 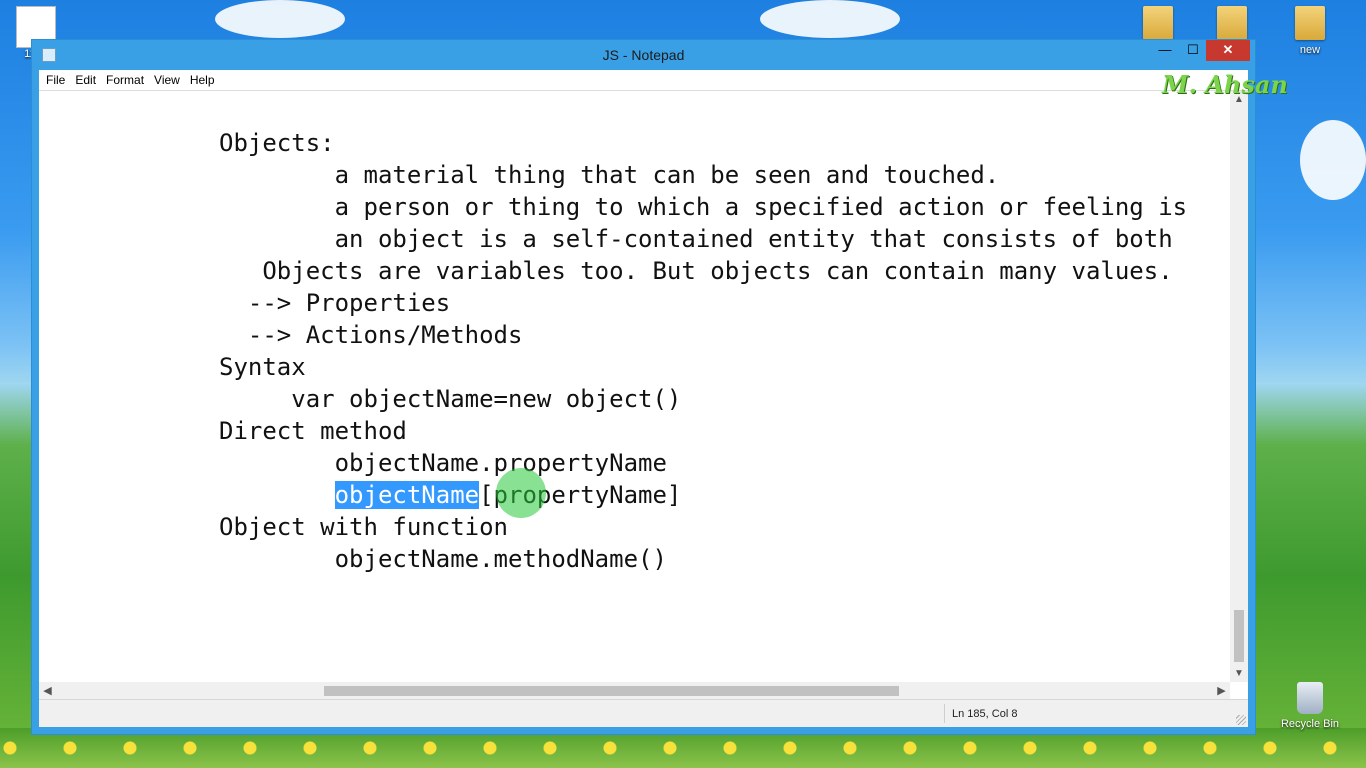 I want to click on menu-format: Format, so click(x=125, y=78).